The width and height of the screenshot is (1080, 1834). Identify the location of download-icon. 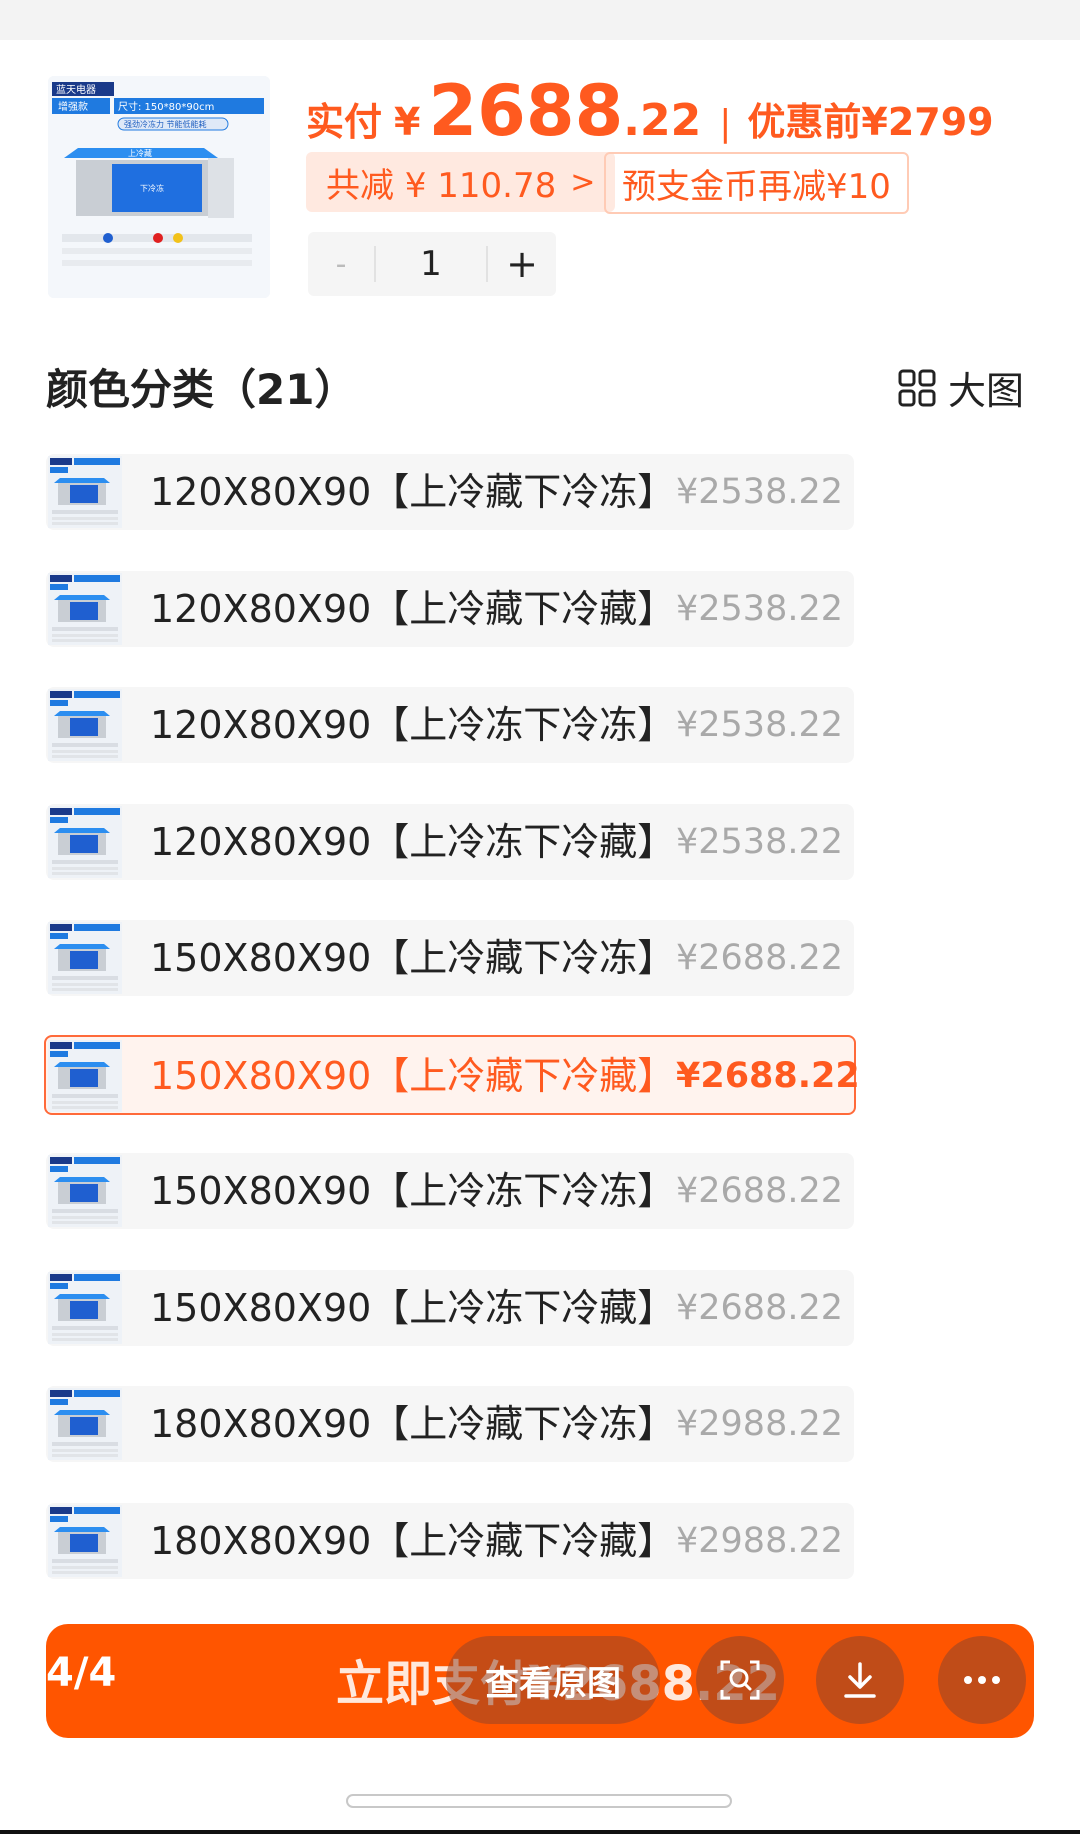
(860, 1680).